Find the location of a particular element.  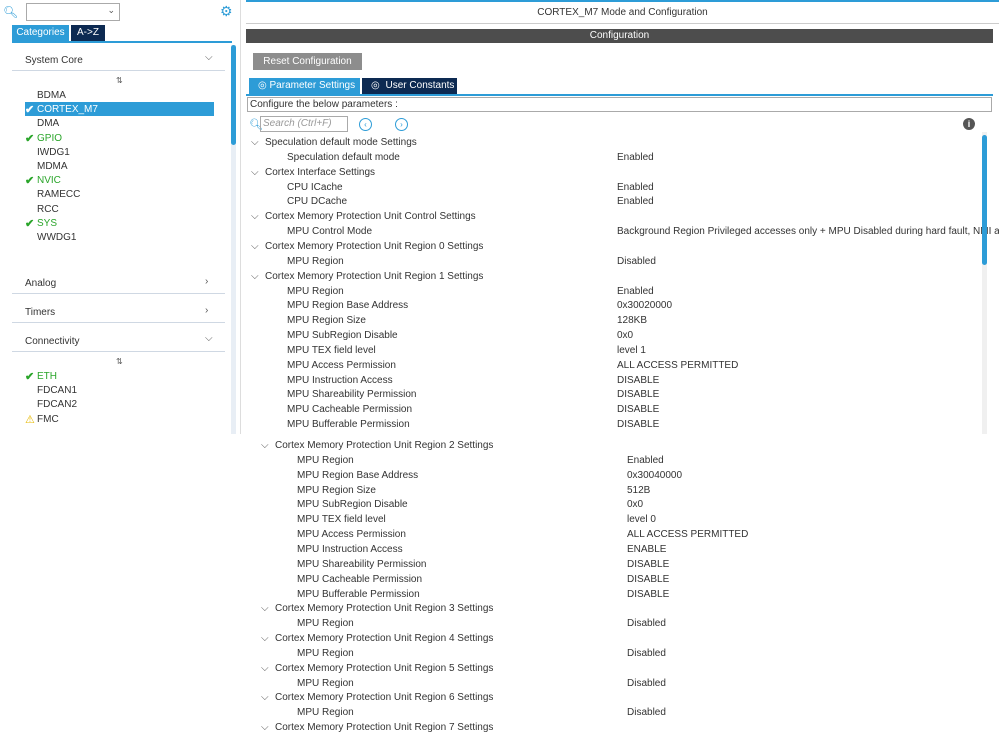

left-scrollbar is located at coordinates (233, 95).